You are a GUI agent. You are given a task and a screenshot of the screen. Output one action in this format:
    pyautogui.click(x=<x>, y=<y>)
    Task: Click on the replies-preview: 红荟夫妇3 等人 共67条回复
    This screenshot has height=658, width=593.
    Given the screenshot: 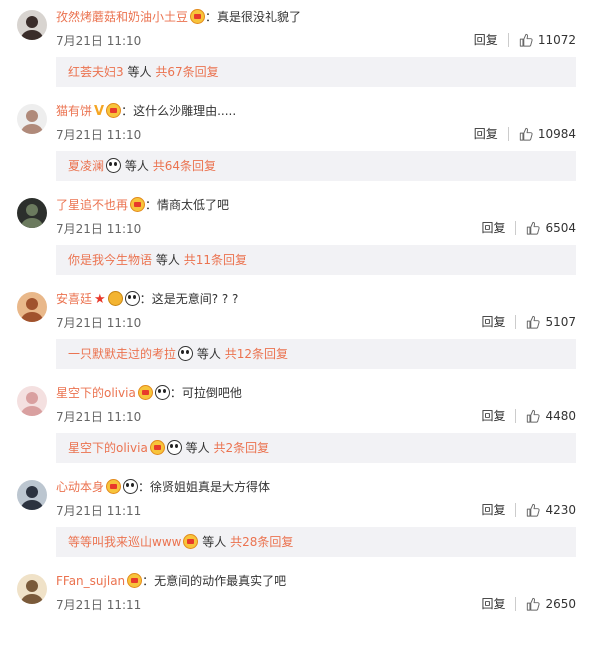 What is the action you would take?
    pyautogui.click(x=316, y=72)
    